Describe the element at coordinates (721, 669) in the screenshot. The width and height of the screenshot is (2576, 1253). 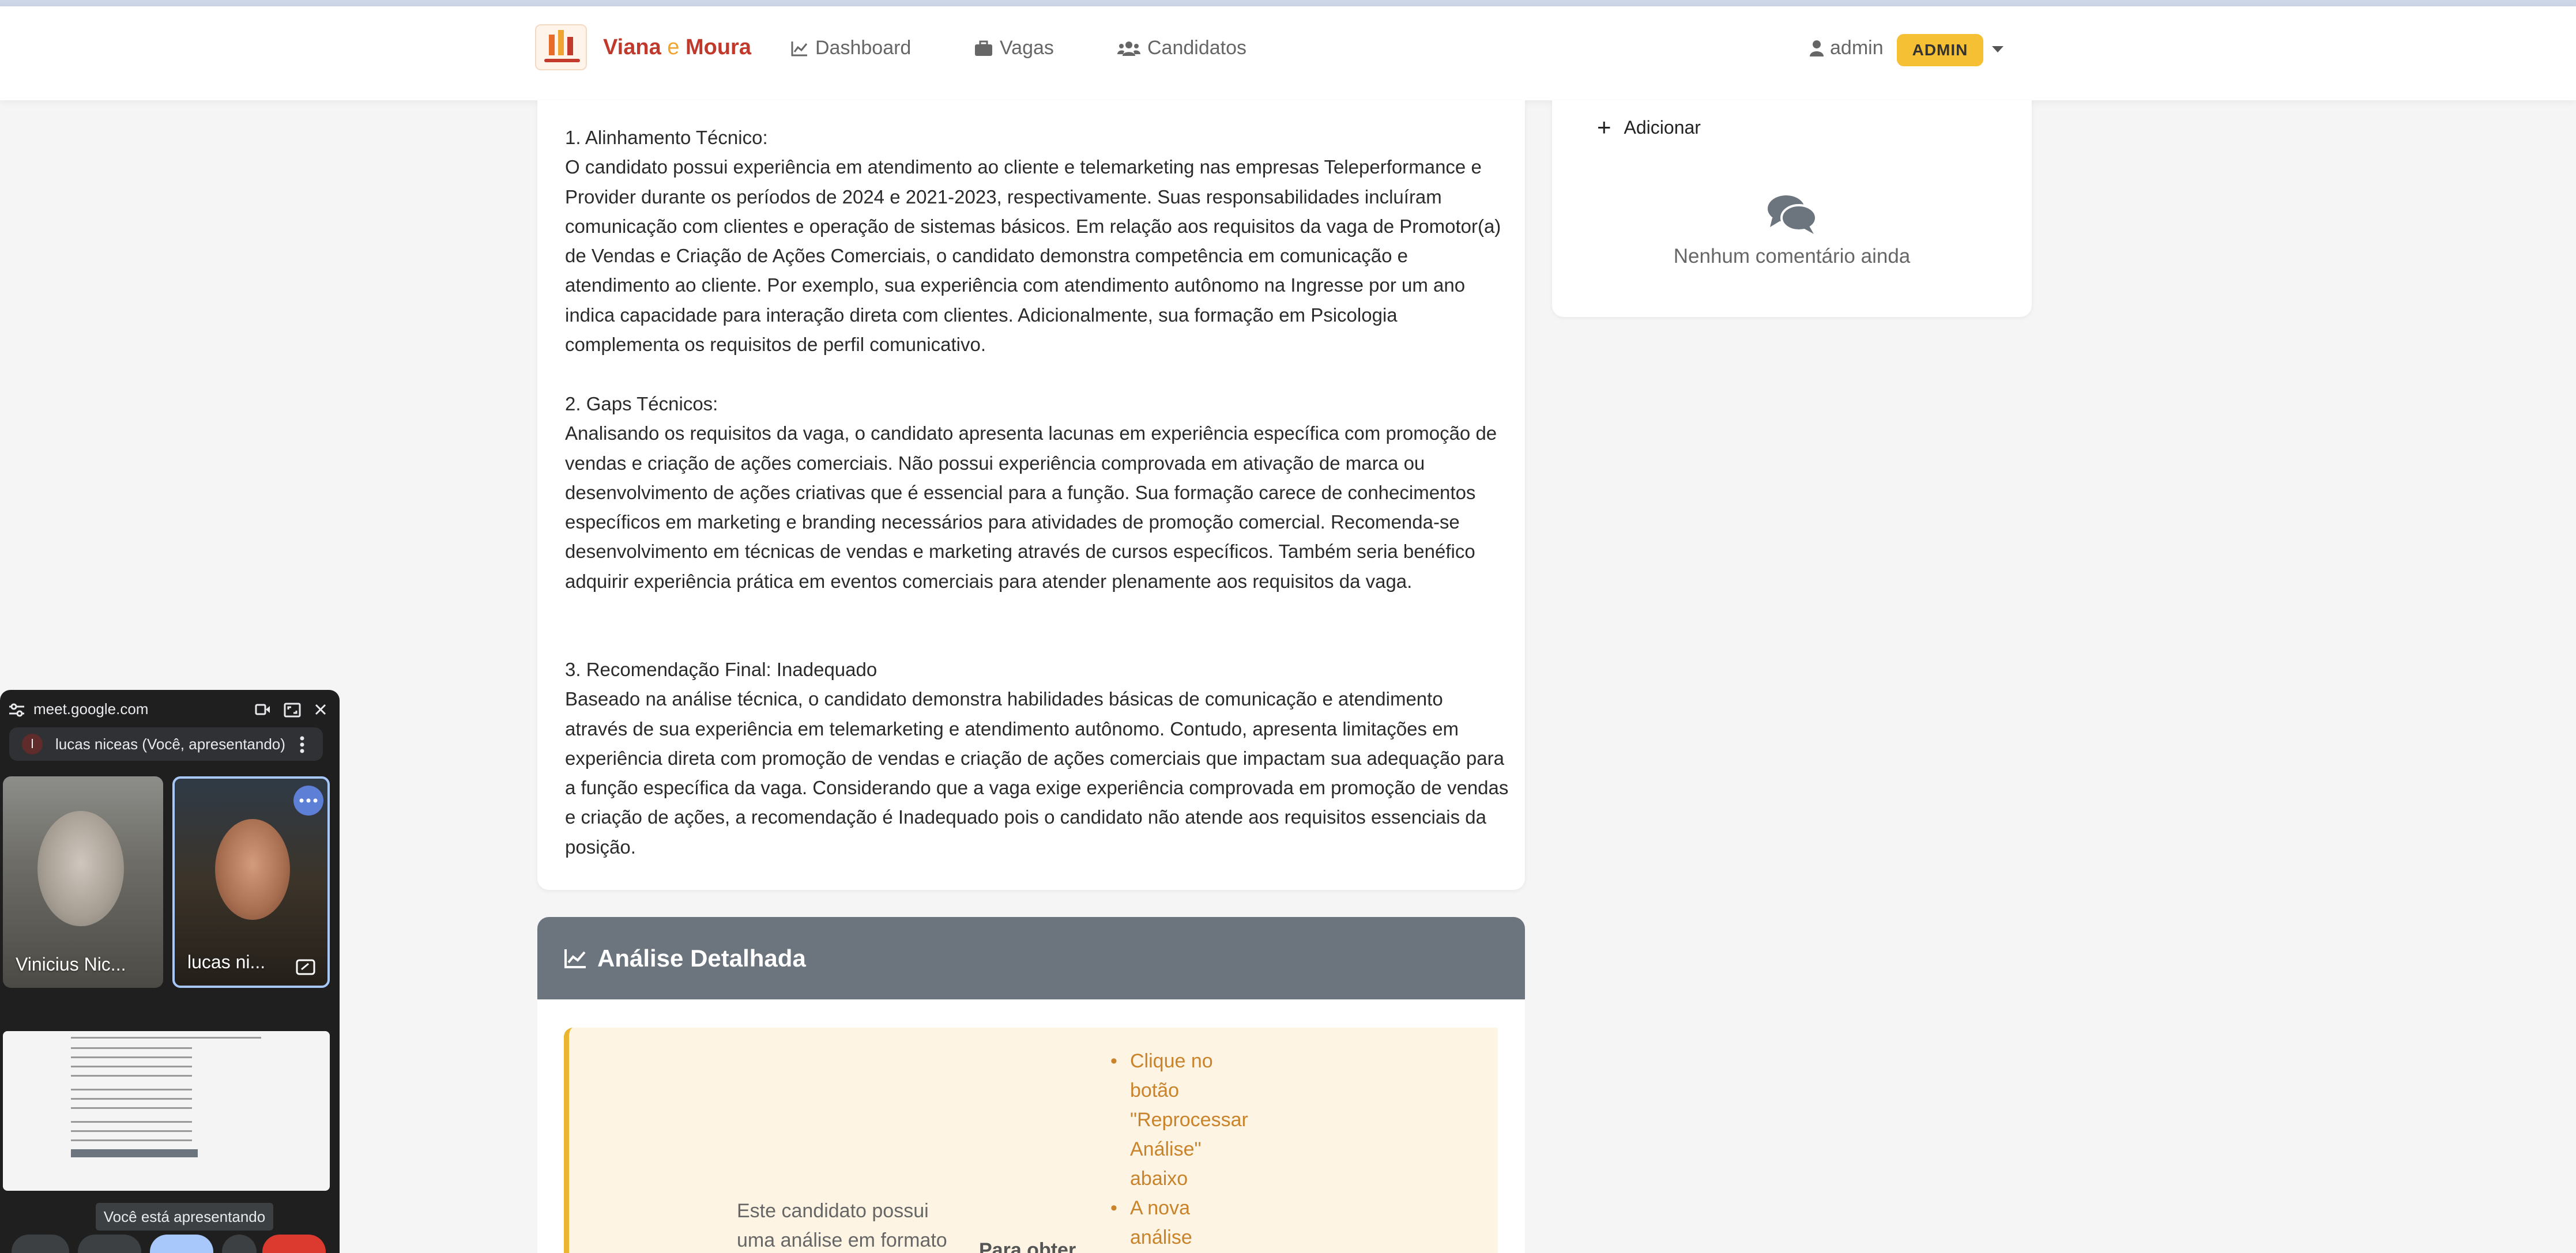
I see `section-title: 3. Recomendação Final: Inadequado` at that location.